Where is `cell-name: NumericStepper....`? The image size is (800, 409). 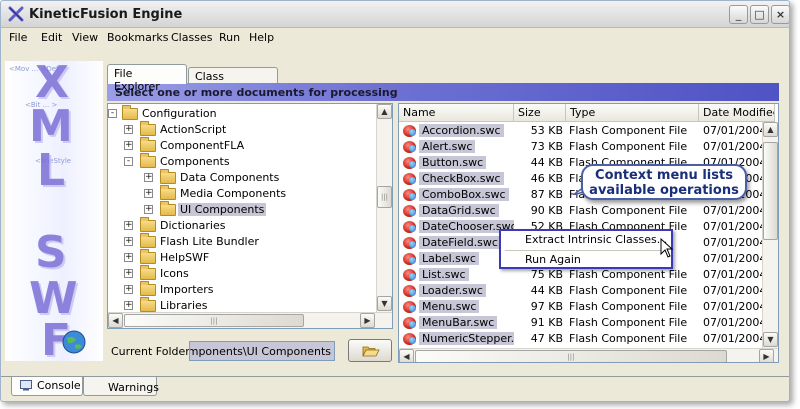
cell-name: NumericStepper.... is located at coordinates (466, 338).